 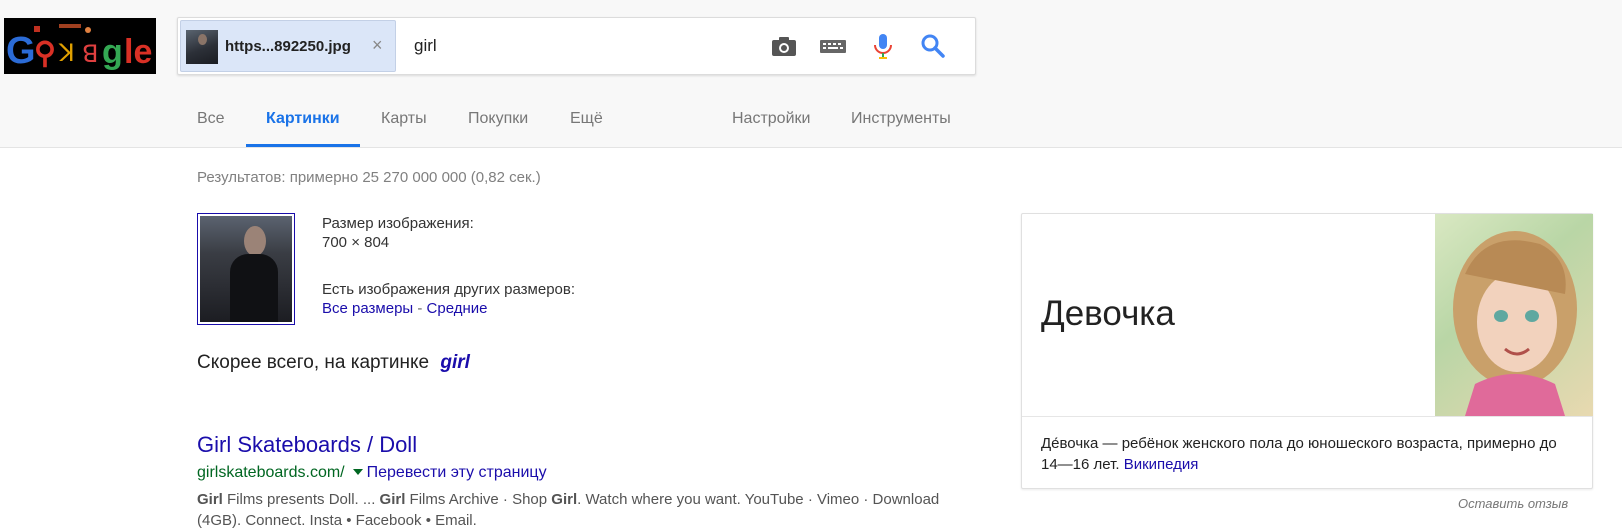 What do you see at coordinates (449, 289) in the screenshot?
I see `other-sizes-label: Есть изображения других размеров:` at bounding box center [449, 289].